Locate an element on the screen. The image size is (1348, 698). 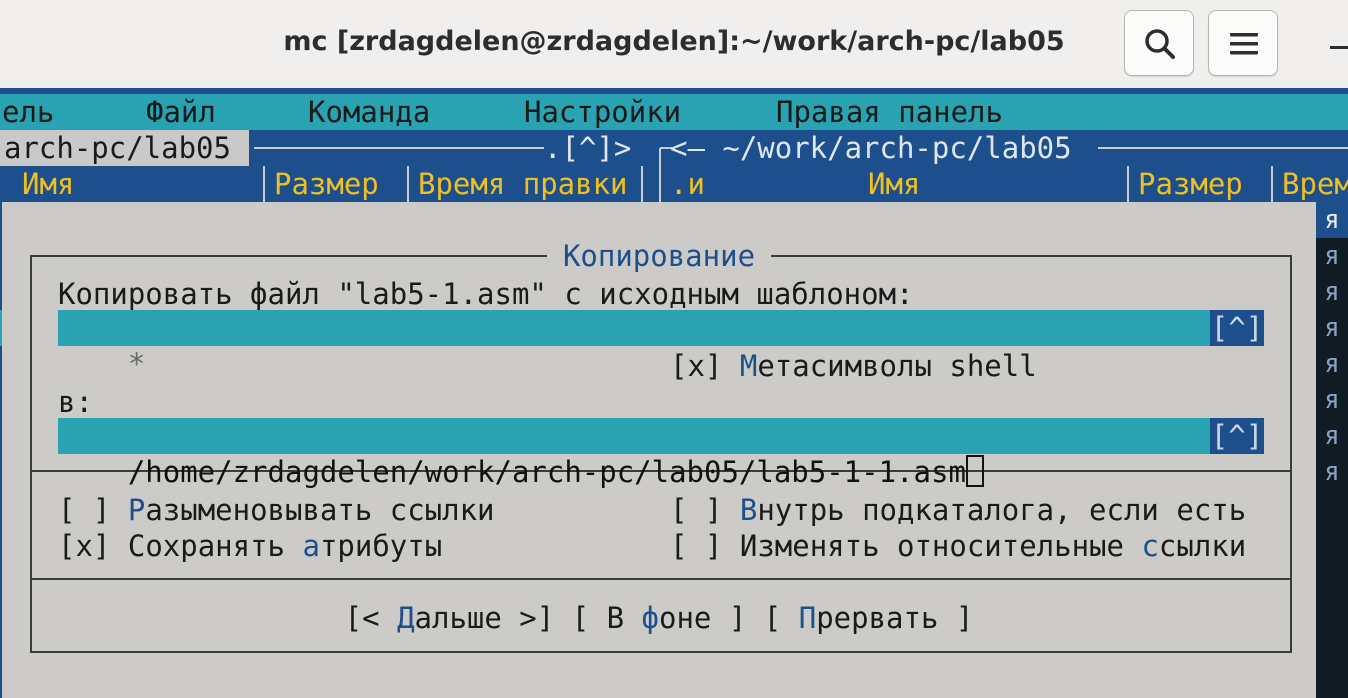
menu-item-options: Настройки is located at coordinates (602, 112).